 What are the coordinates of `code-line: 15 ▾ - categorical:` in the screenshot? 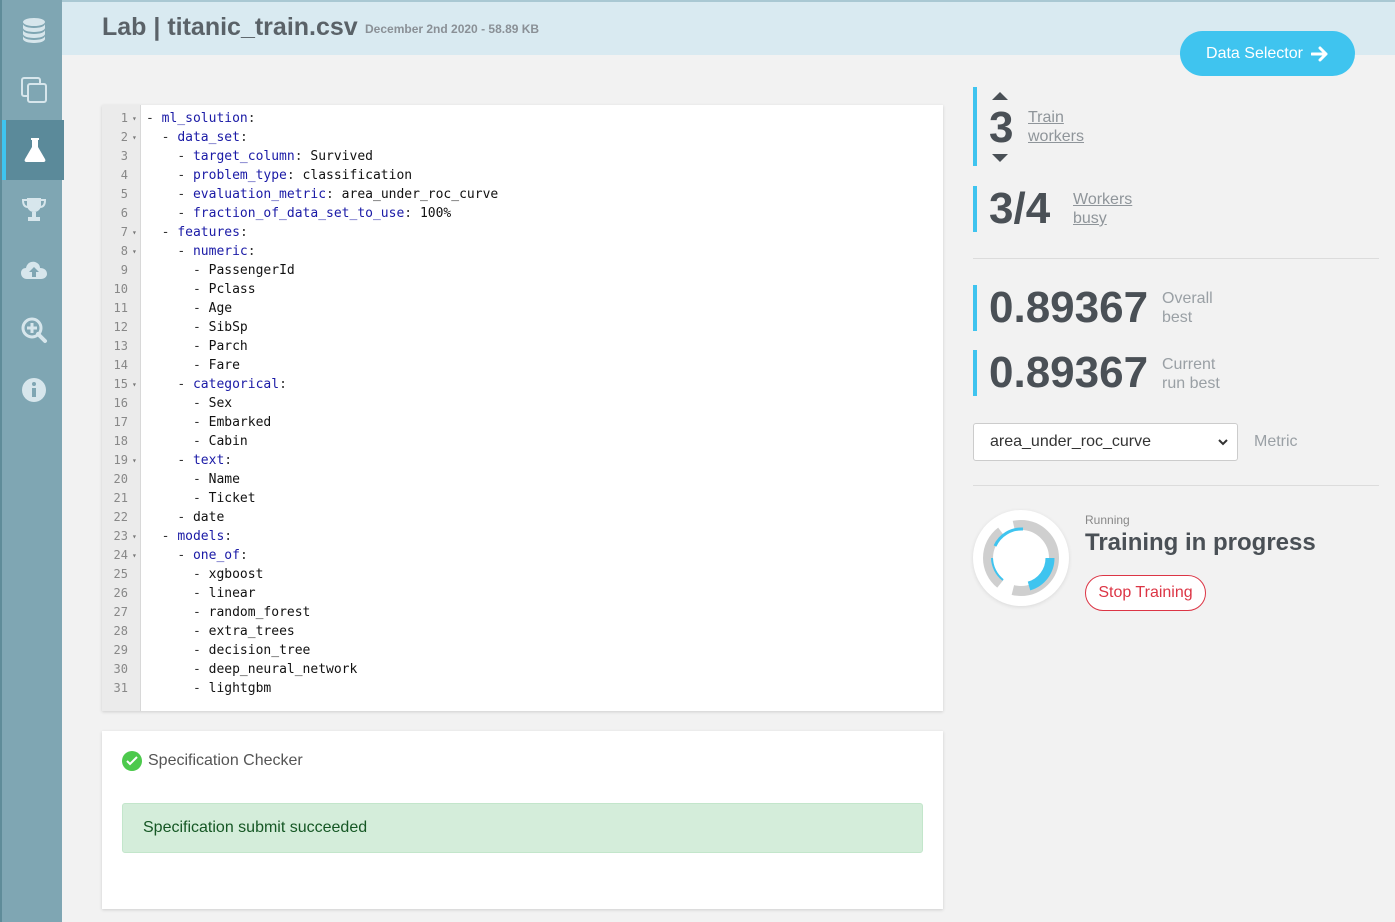 It's located at (522, 384).